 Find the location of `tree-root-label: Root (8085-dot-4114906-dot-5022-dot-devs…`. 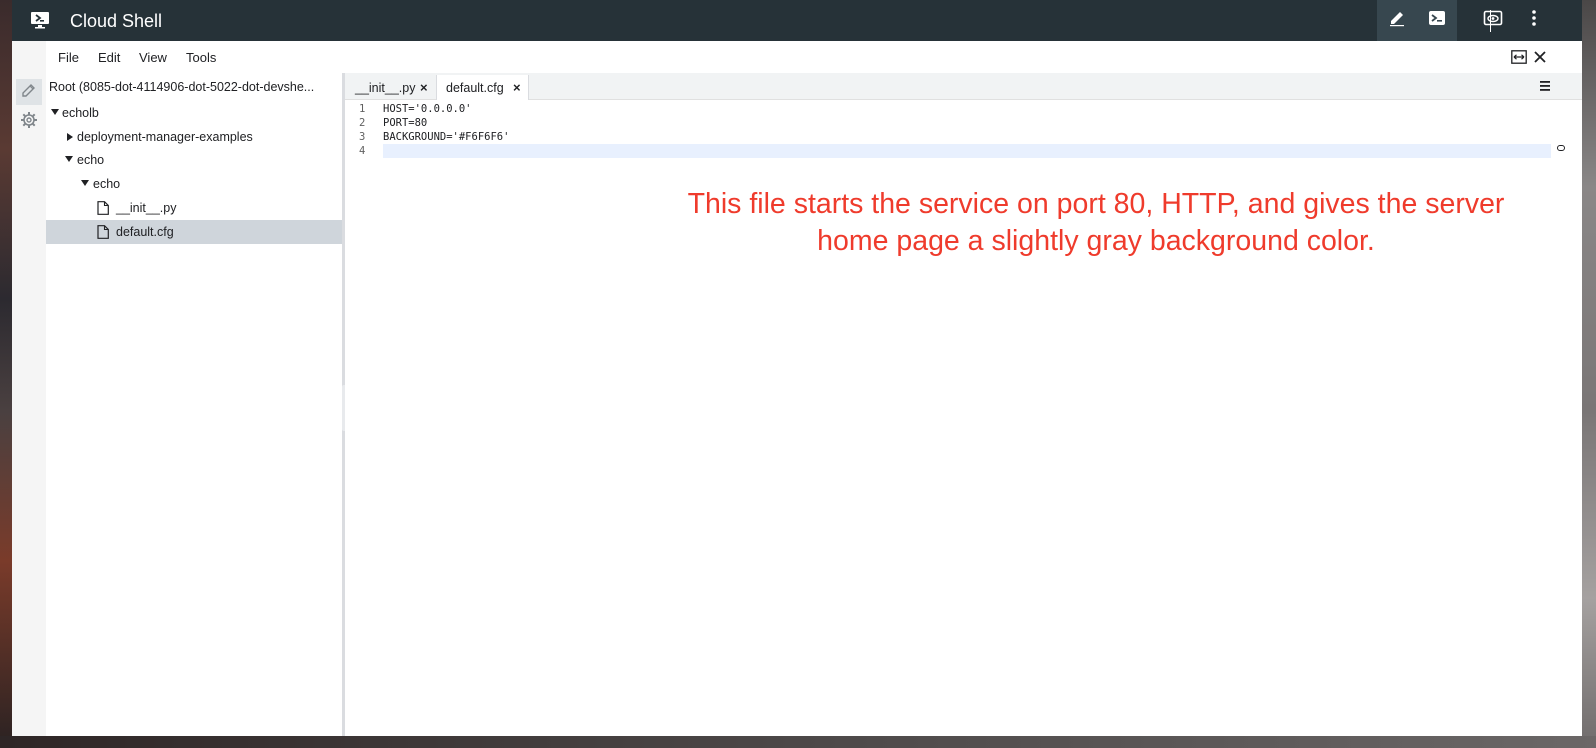

tree-root-label: Root (8085-dot-4114906-dot-5022-dot-devs… is located at coordinates (191, 87).